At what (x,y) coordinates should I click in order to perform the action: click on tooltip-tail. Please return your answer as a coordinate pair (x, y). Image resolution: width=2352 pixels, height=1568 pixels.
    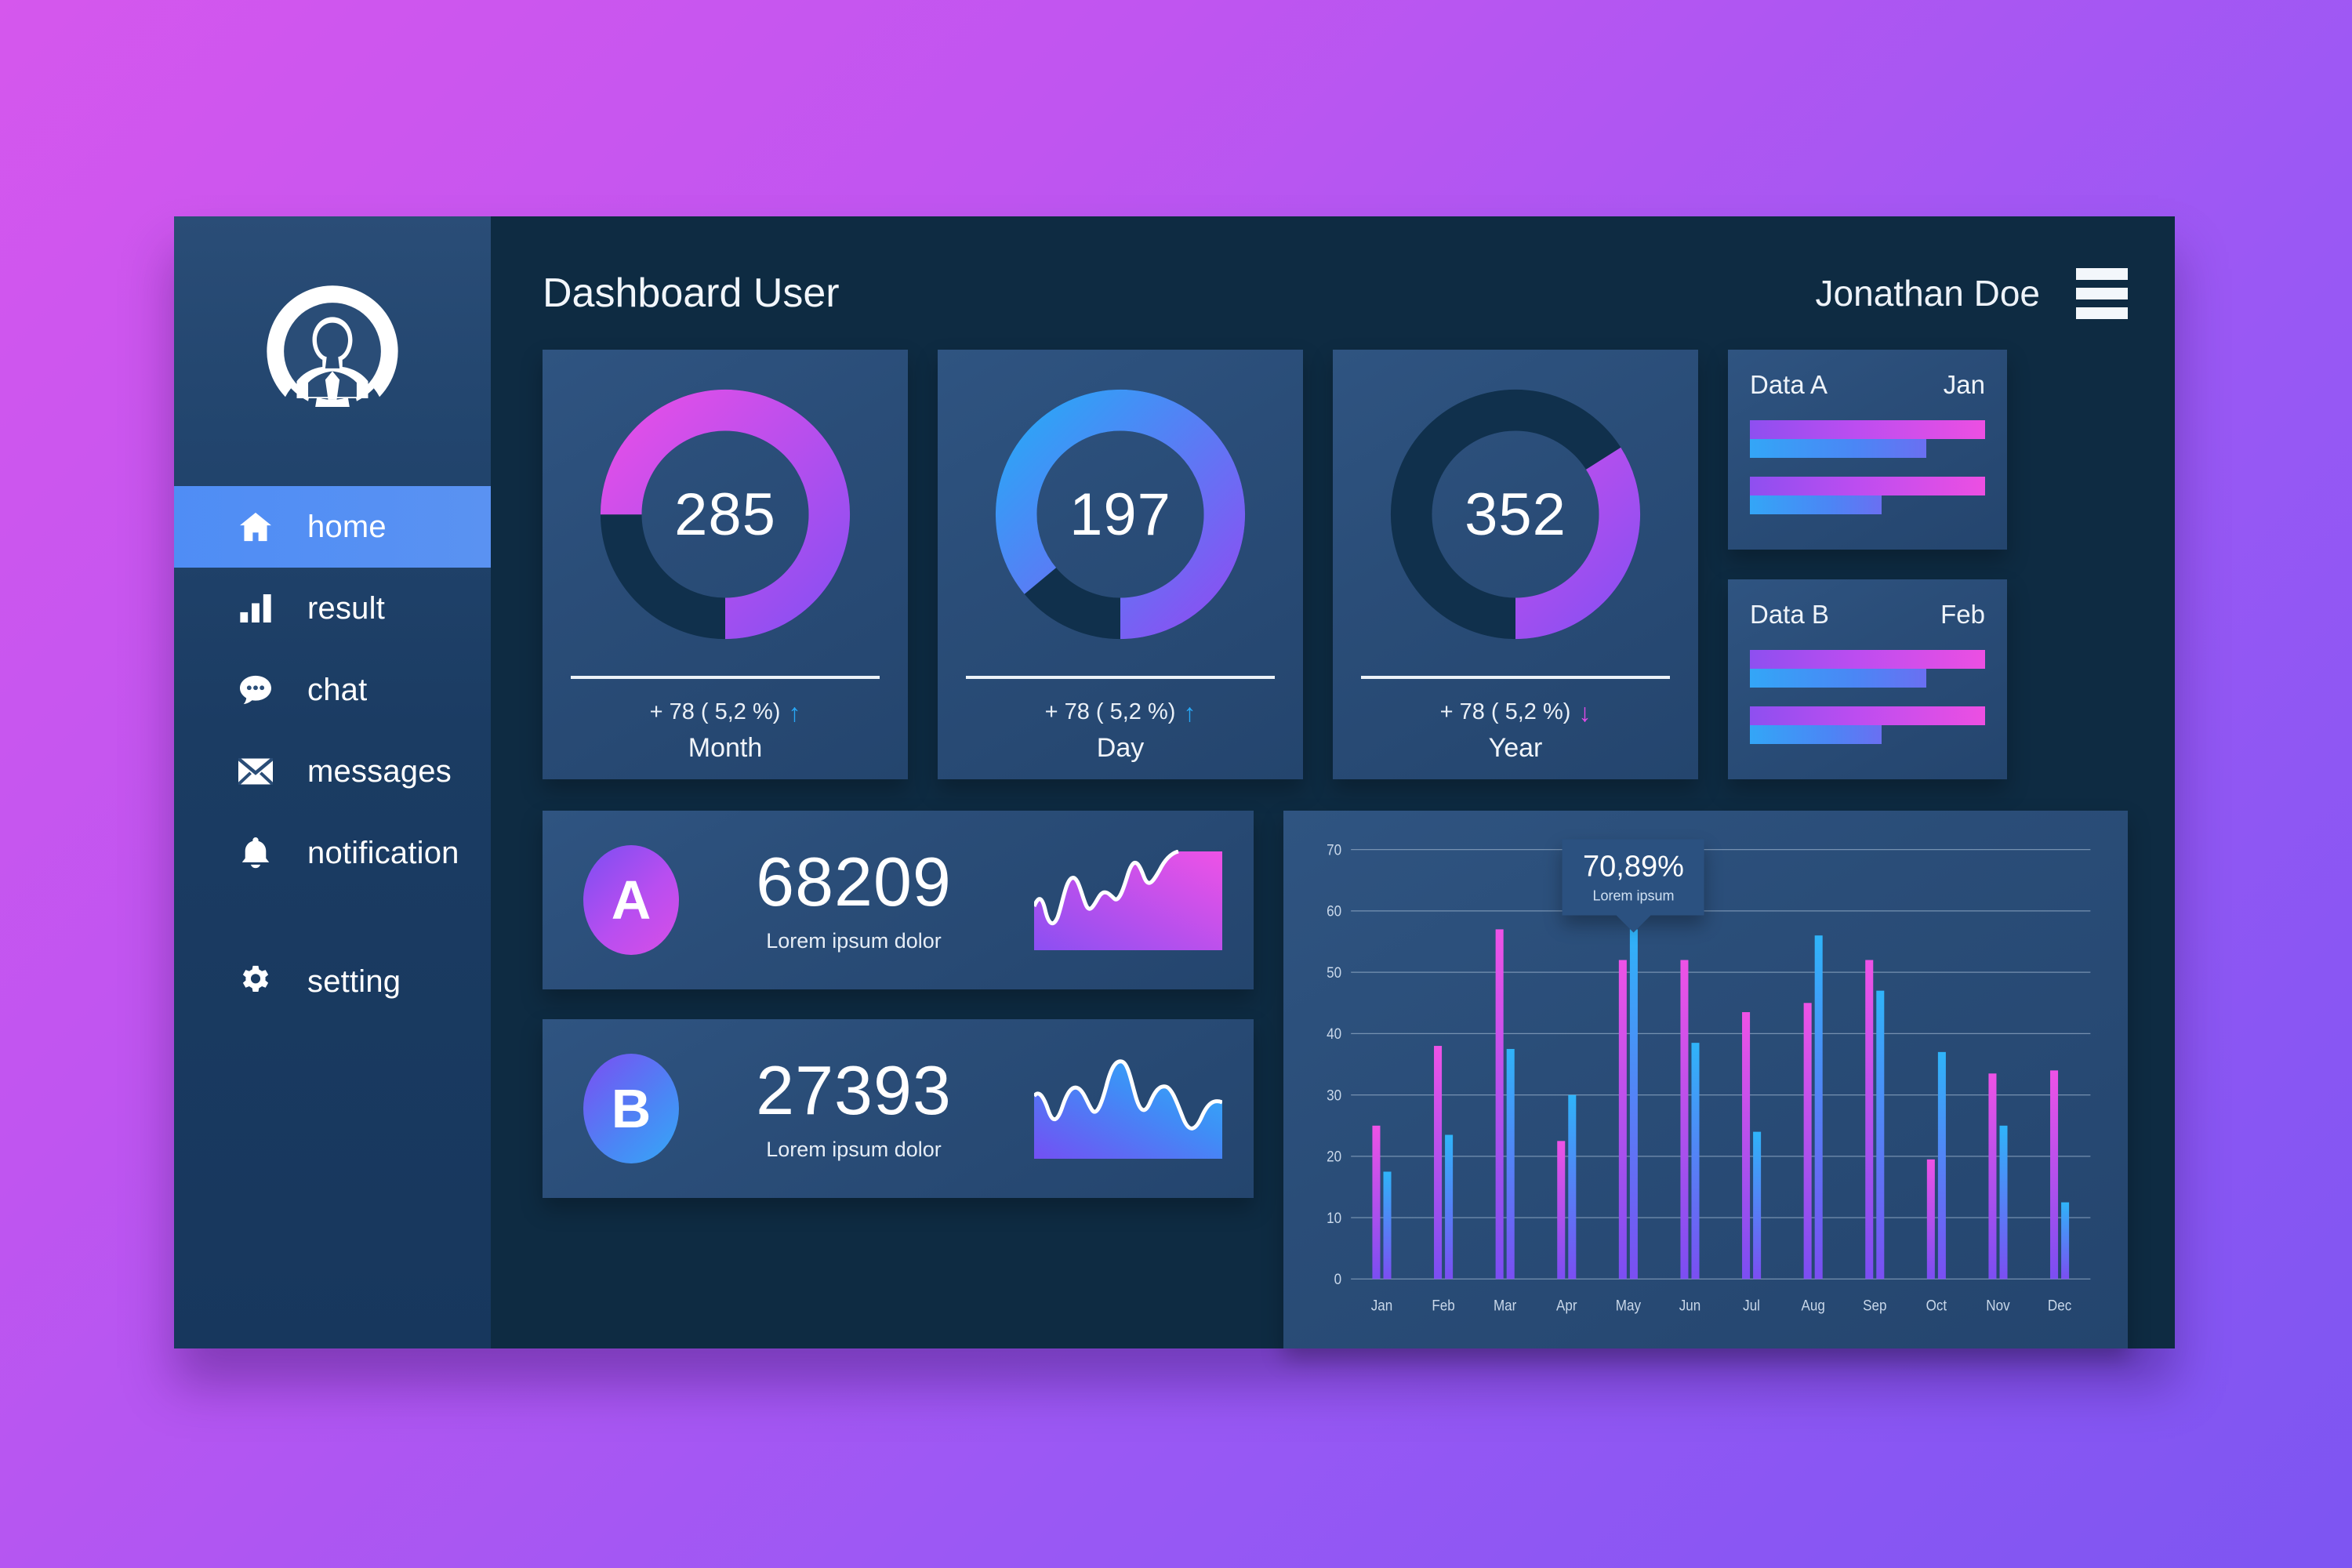
    Looking at the image, I should click on (1633, 924).